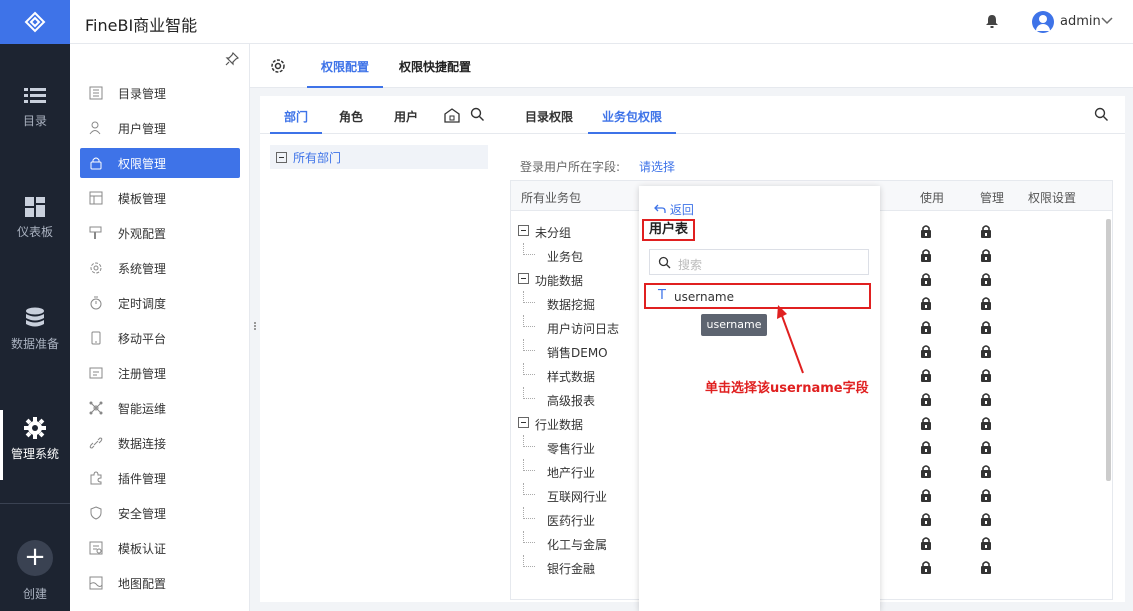 The height and width of the screenshot is (611, 1133). I want to click on menu-item-templates: 模板管理, so click(160, 198).